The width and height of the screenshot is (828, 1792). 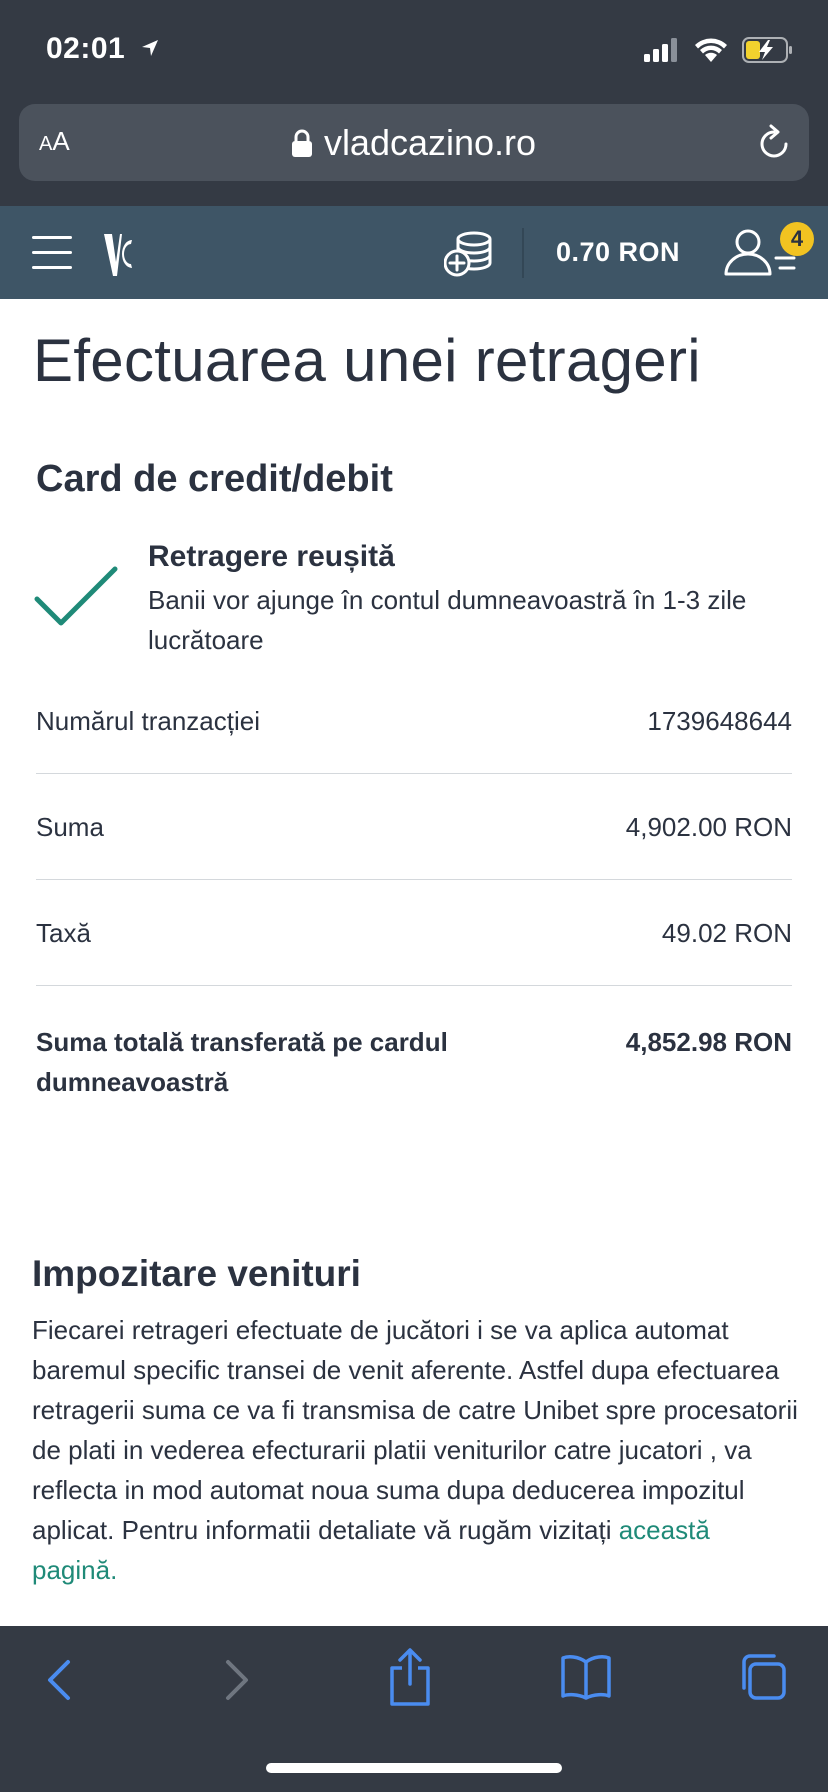 What do you see at coordinates (708, 827) in the screenshot?
I see `row-value: 4,902.00 RON` at bounding box center [708, 827].